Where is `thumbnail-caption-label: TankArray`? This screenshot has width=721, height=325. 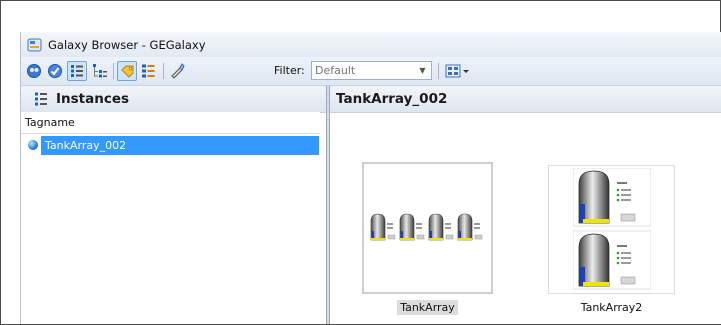
thumbnail-caption-label: TankArray is located at coordinates (427, 307).